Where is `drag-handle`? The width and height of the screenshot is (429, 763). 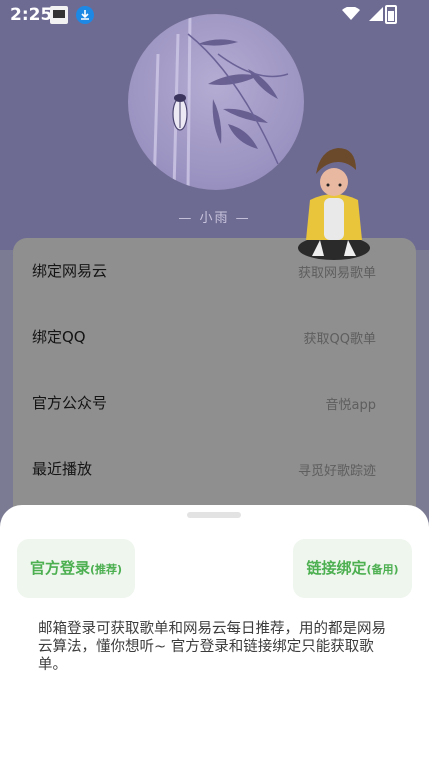
drag-handle is located at coordinates (214, 515).